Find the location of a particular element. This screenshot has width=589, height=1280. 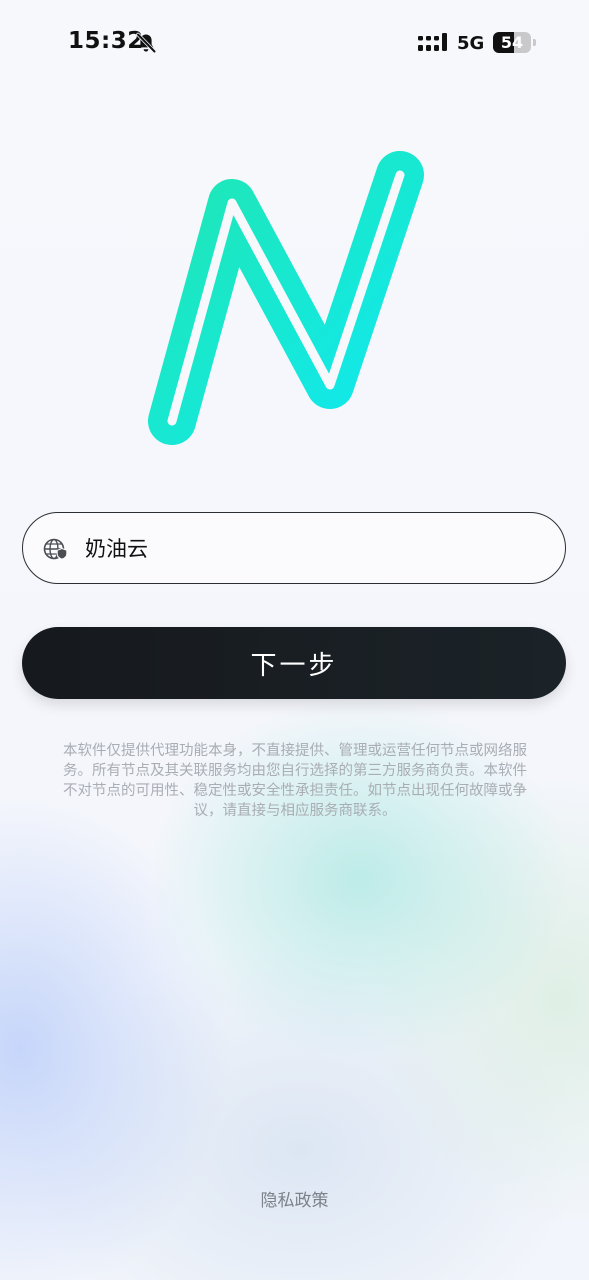

network-type: 5G is located at coordinates (471, 43).